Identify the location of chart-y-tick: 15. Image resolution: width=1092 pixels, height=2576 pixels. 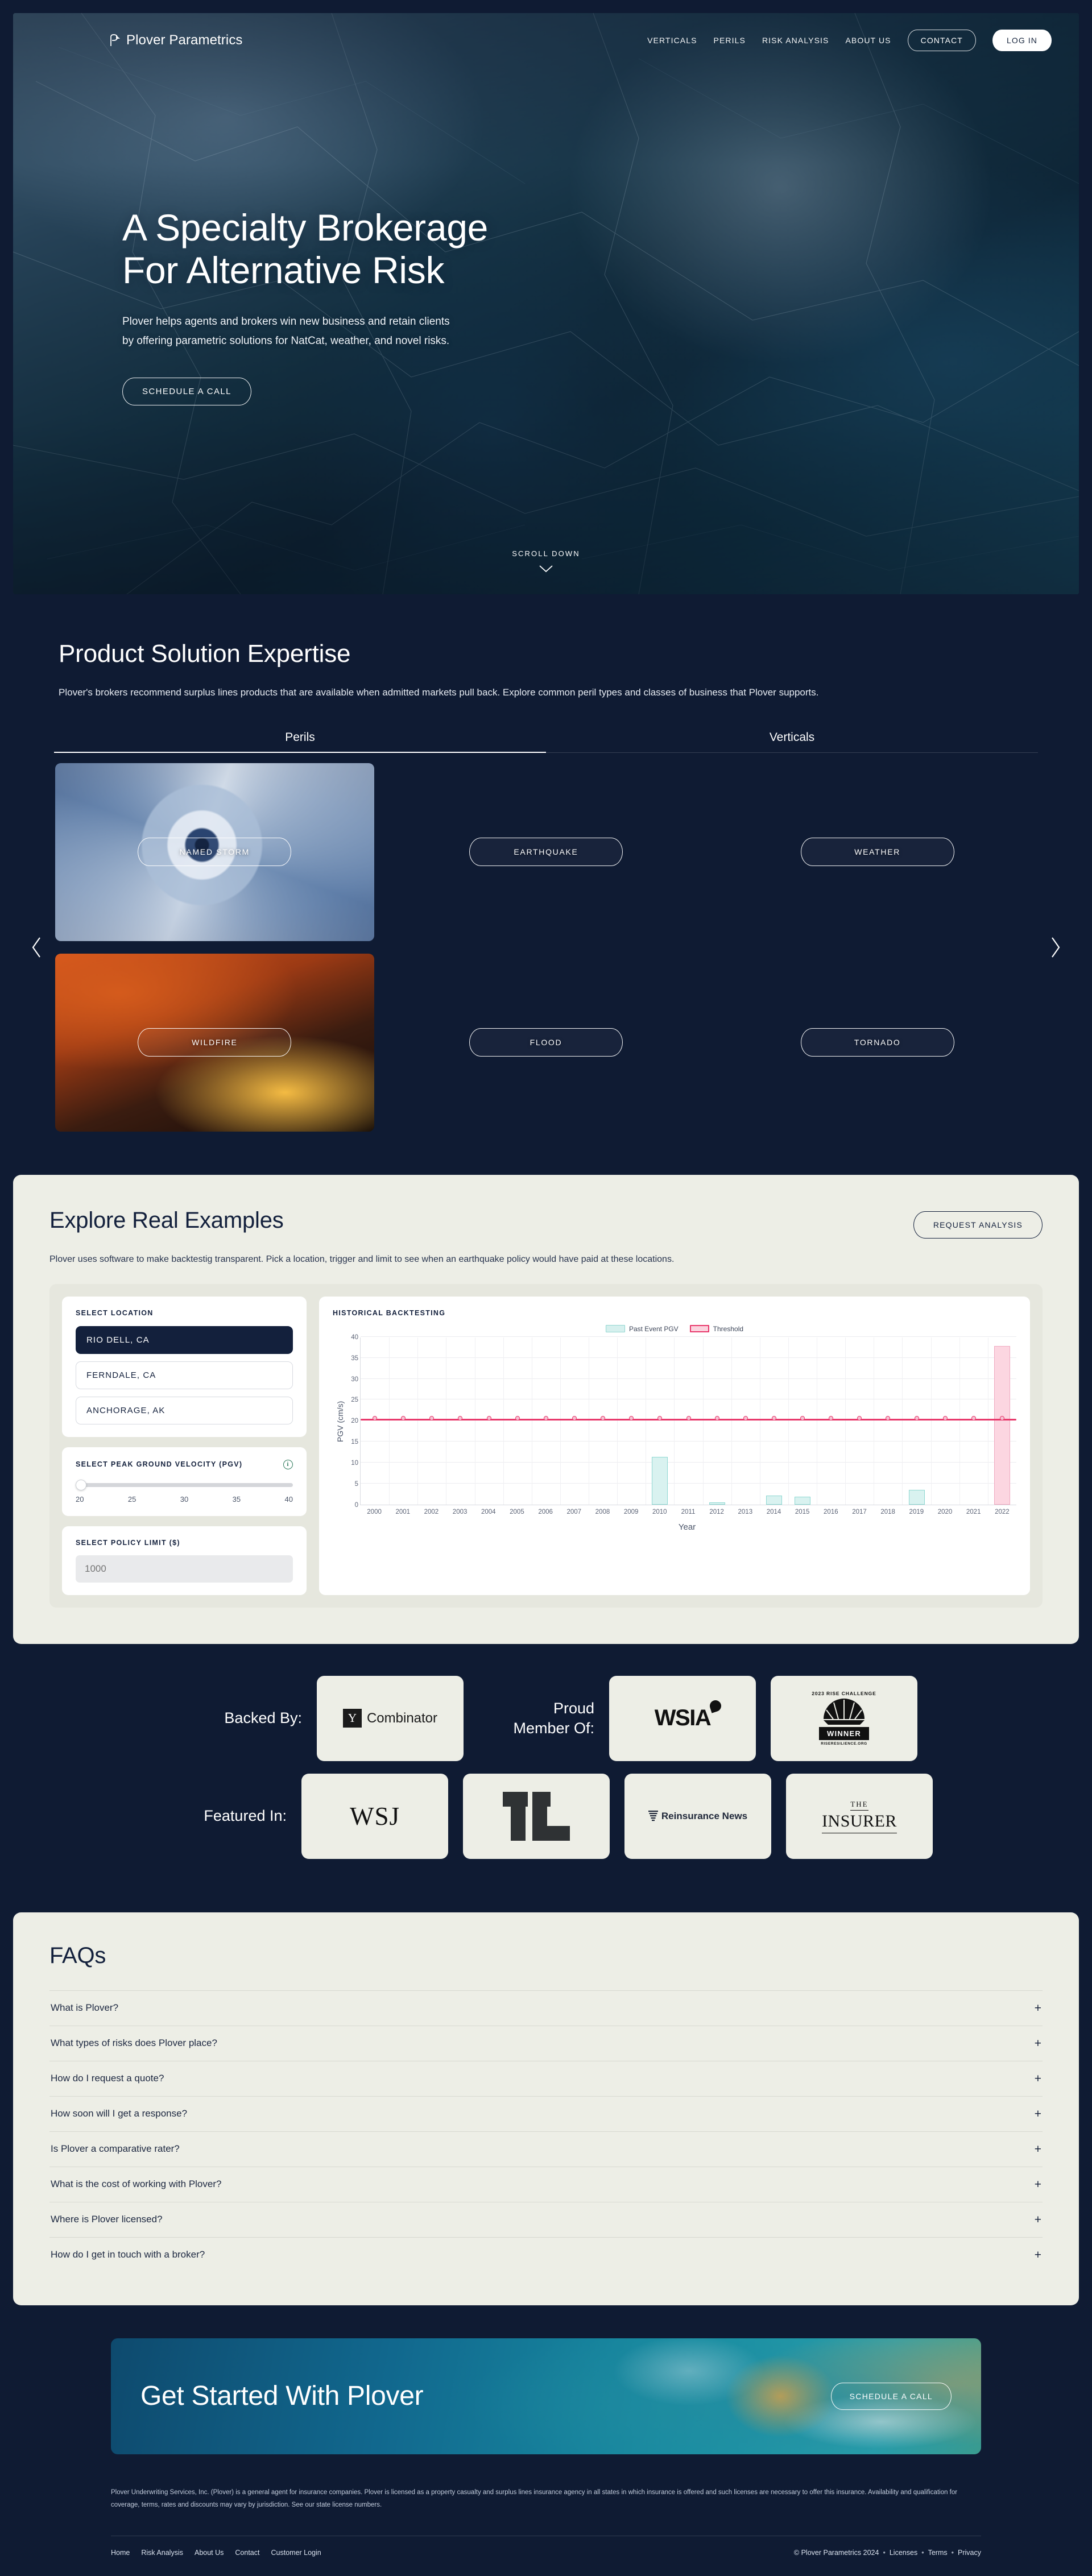
(354, 1442).